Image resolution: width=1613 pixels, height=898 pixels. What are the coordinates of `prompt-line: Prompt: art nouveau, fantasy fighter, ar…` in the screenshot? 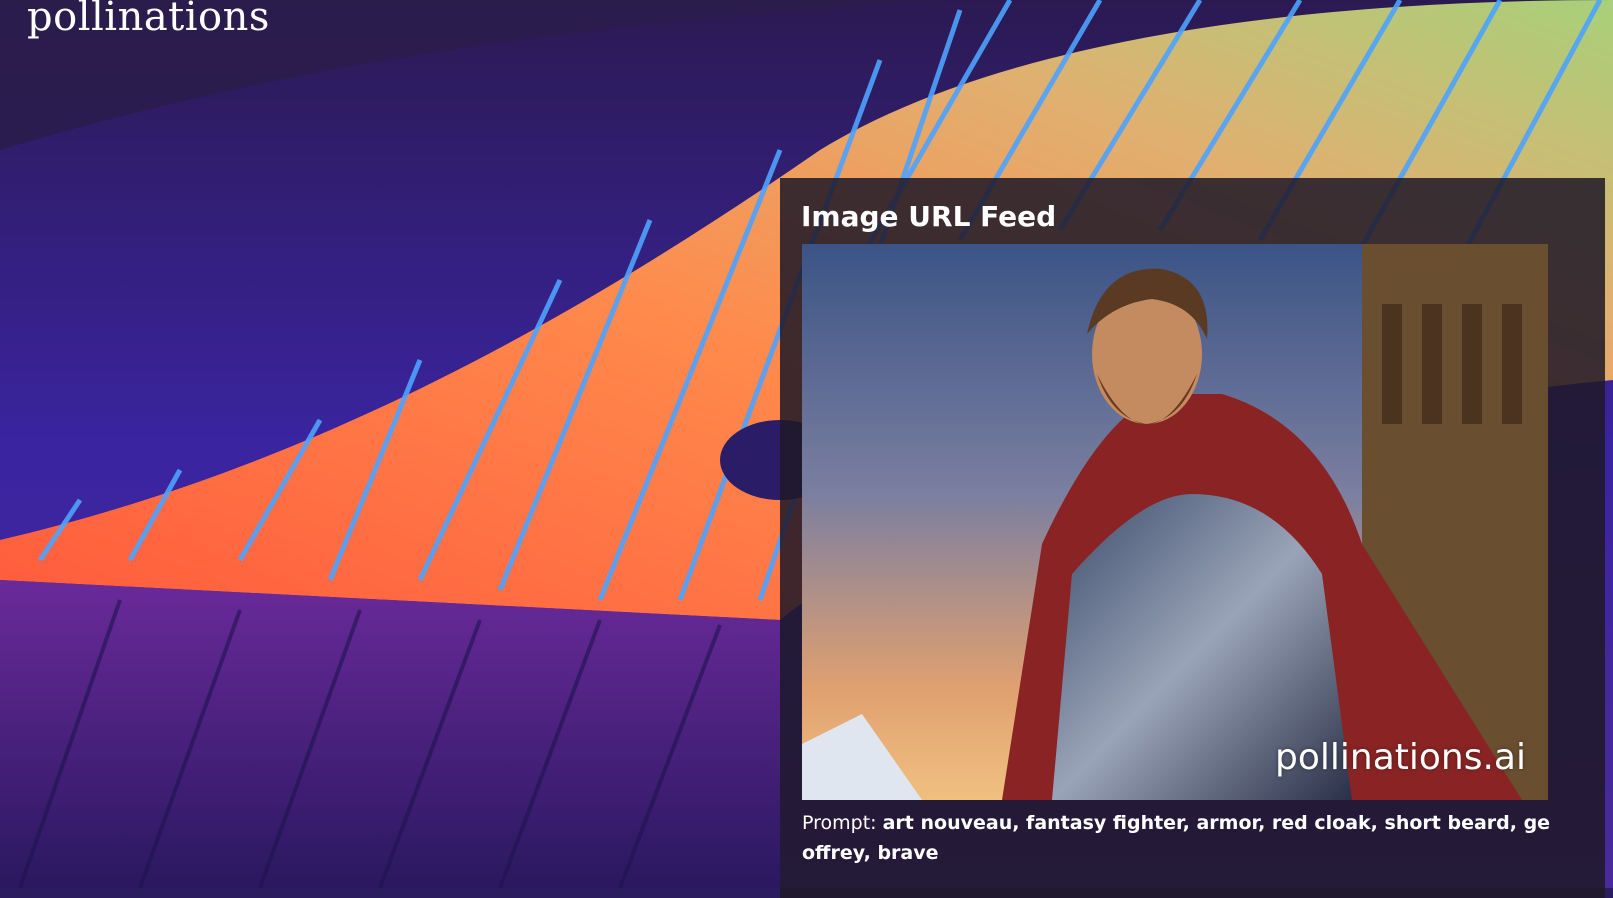 It's located at (1182, 838).